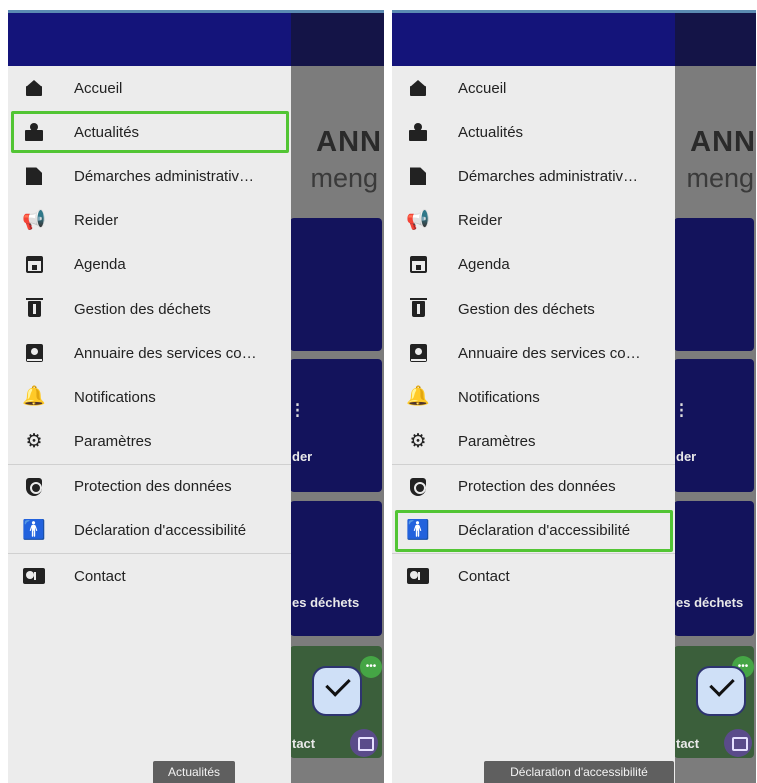 The height and width of the screenshot is (783, 757). I want to click on more-icon: •••, so click(371, 667).